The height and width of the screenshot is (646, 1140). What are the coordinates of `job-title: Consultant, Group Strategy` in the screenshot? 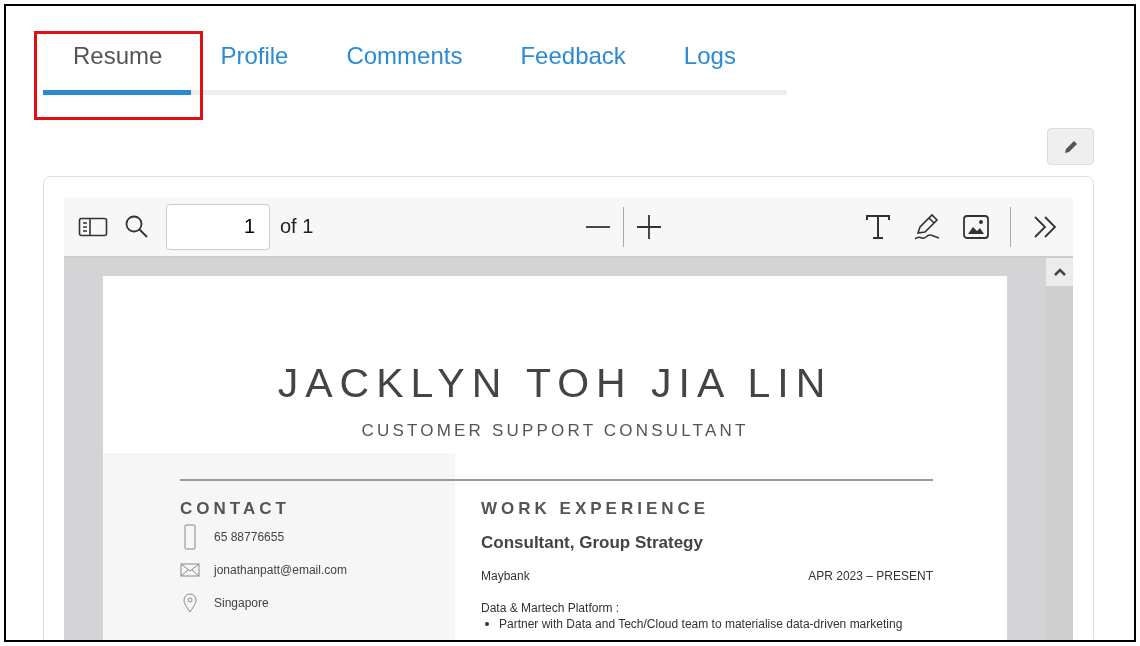 It's located at (592, 543).